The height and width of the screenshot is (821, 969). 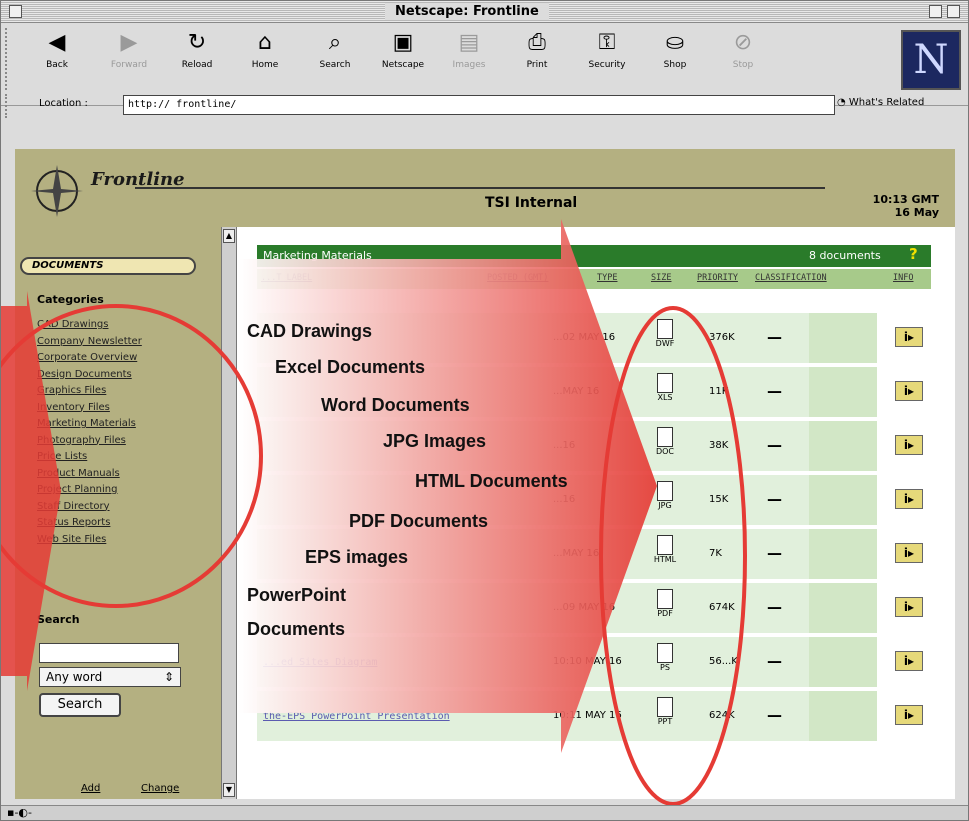 What do you see at coordinates (197, 50) in the screenshot?
I see `toolbar-reload-button: ↻ Reload` at bounding box center [197, 50].